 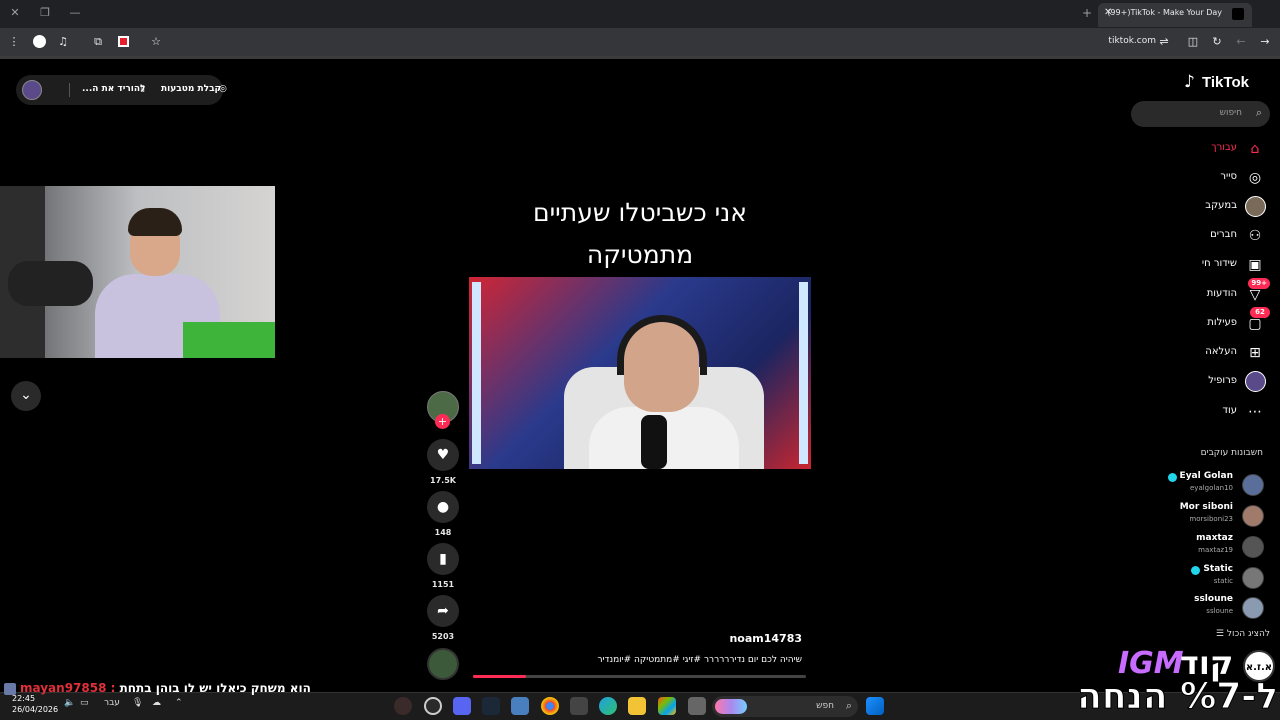 What do you see at coordinates (137, 703) in the screenshot?
I see `microphone-icon: 🎙` at bounding box center [137, 703].